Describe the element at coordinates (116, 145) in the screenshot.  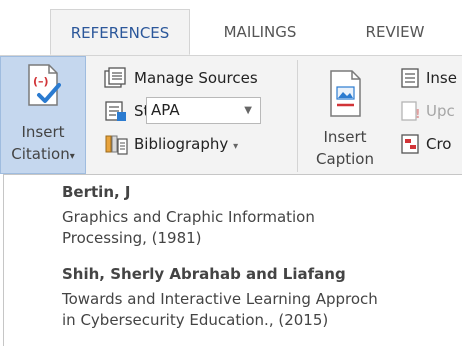
I see `bibliography-icon` at that location.